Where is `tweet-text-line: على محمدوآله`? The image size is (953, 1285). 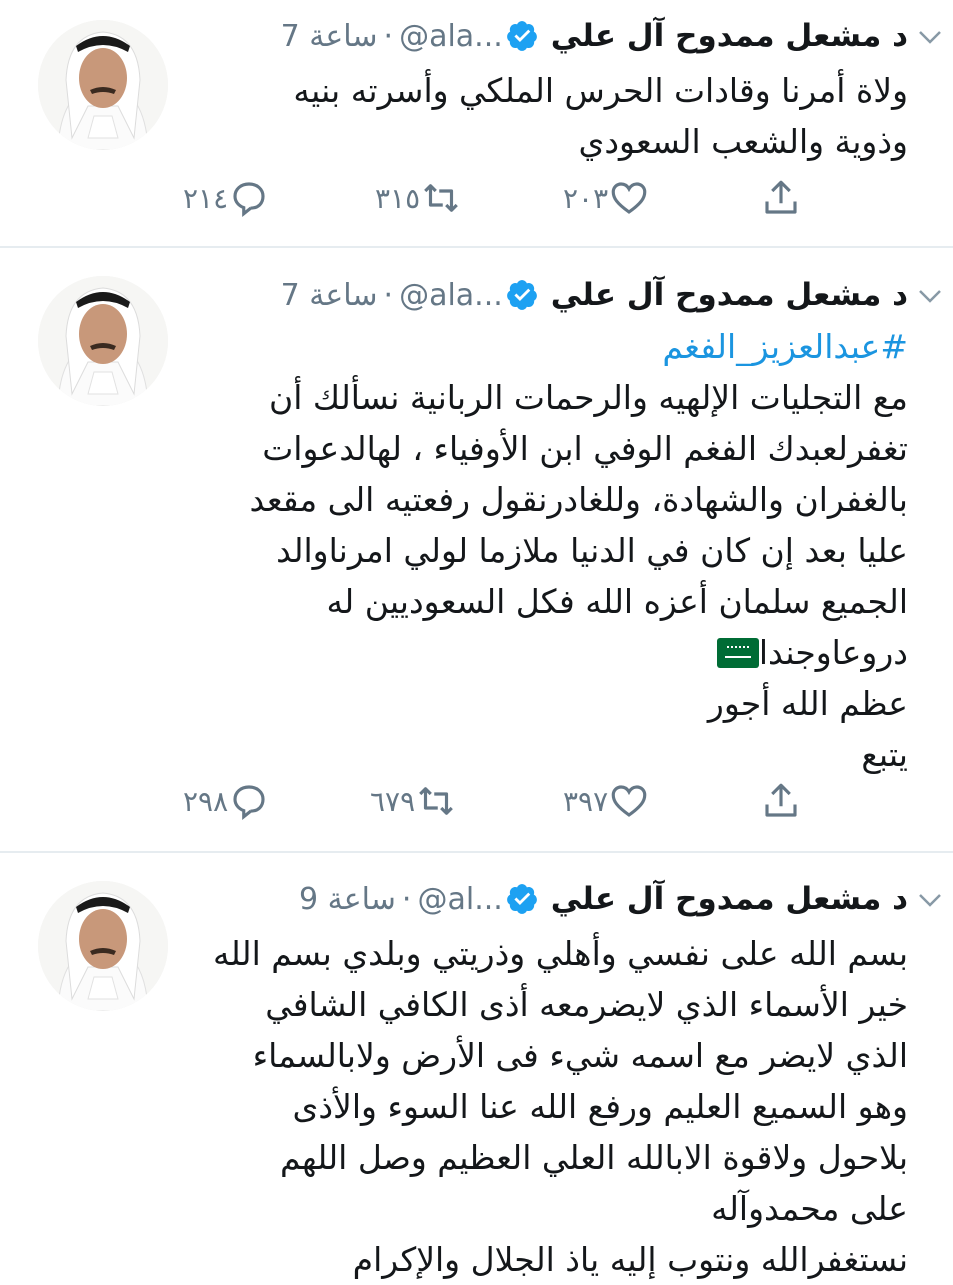
tweet-text-line: على محمدوآله is located at coordinates (809, 1208).